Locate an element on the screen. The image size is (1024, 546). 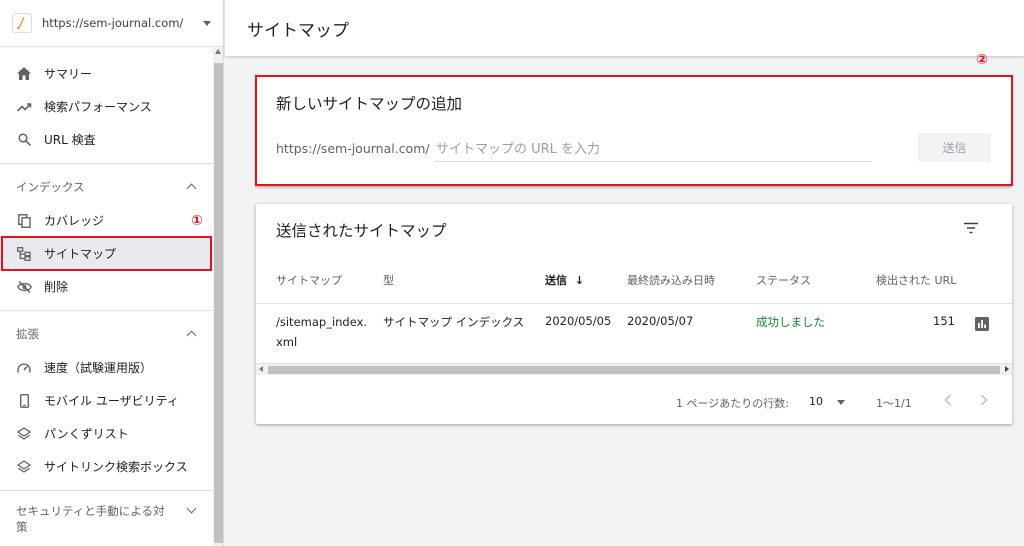
sidebar-item-coverage: カバレッジ is located at coordinates (106, 220).